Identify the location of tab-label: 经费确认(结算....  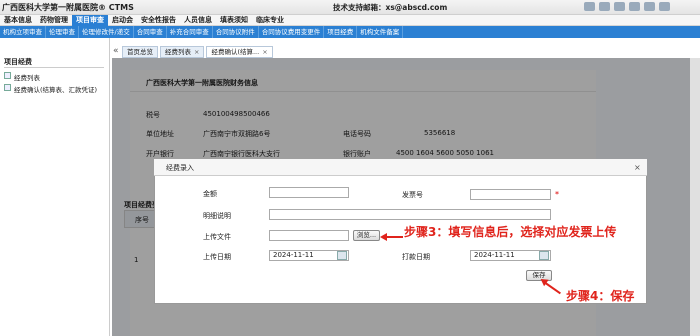
(235, 52).